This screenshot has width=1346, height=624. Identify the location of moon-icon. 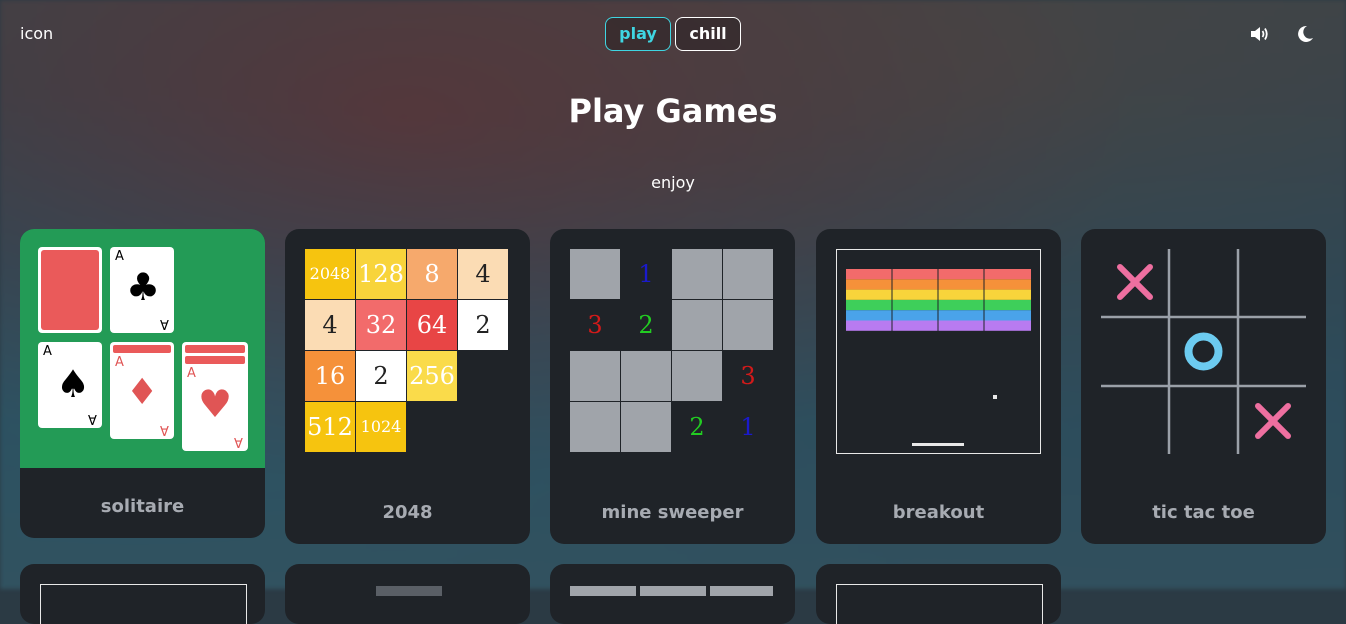
(1305, 34).